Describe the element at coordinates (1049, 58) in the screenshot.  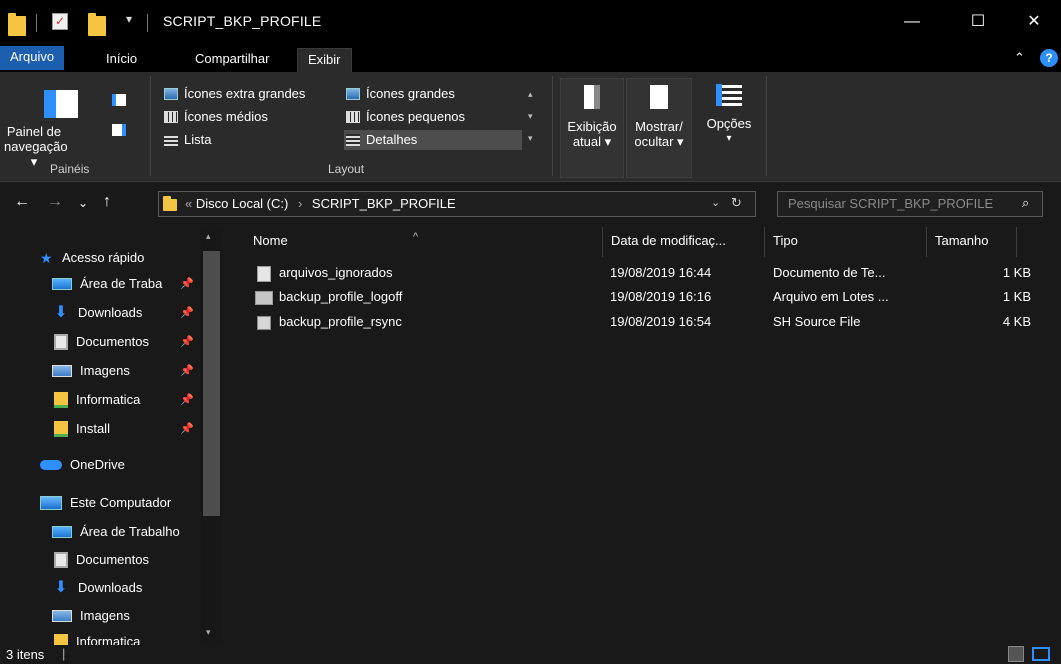
I see `help-icon: ?` at that location.